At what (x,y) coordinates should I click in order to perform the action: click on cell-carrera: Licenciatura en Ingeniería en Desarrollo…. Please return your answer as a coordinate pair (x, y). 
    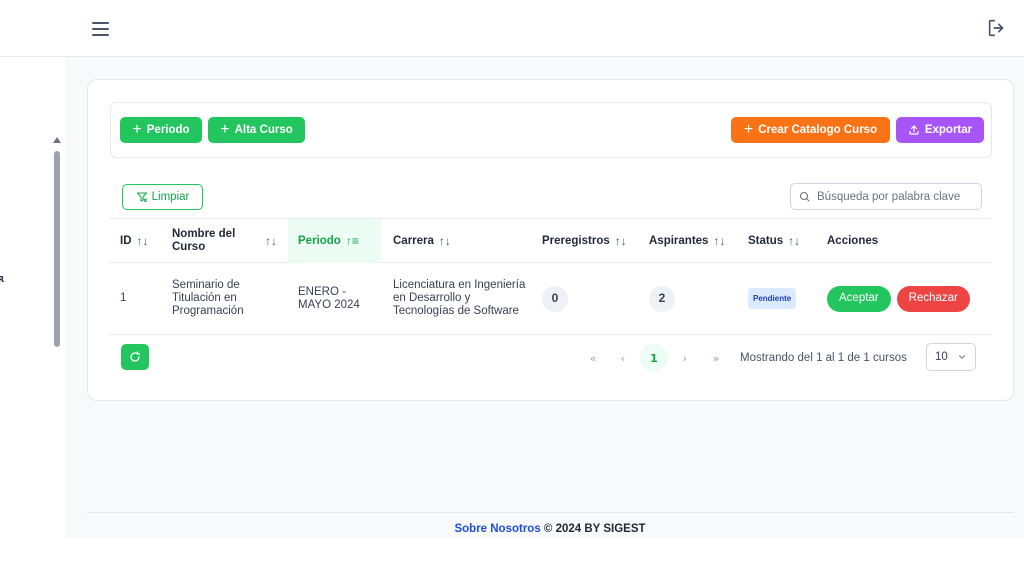
    Looking at the image, I should click on (459, 298).